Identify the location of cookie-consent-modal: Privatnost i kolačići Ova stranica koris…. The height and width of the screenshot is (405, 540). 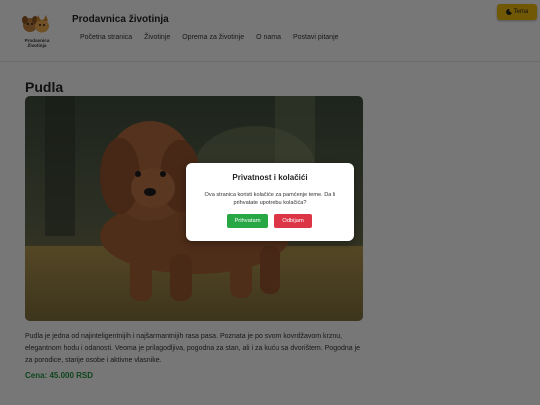
(270, 202).